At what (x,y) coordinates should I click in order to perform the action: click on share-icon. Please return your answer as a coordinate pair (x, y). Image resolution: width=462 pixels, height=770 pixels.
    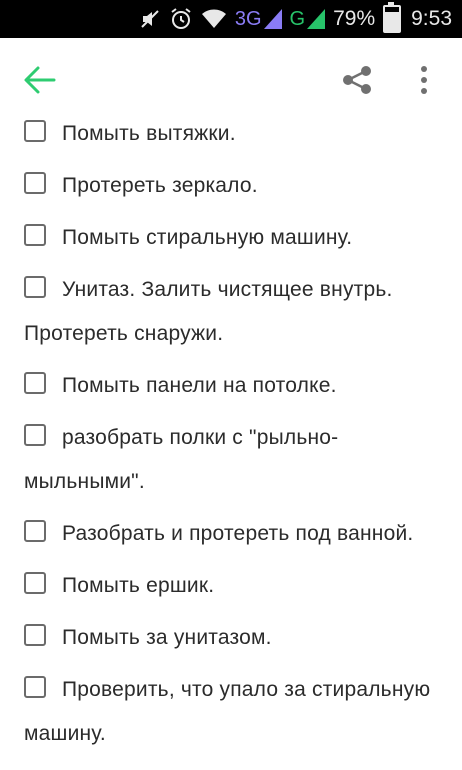
    Looking at the image, I should click on (357, 80).